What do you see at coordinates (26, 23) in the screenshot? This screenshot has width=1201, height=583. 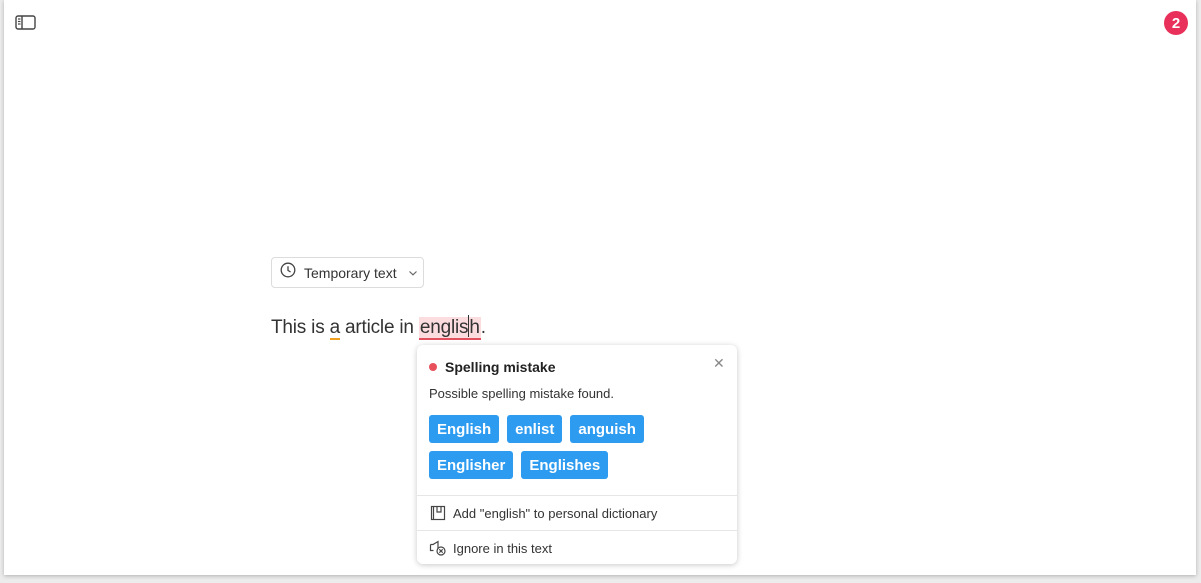 I see `sidebar-toggle-icon` at bounding box center [26, 23].